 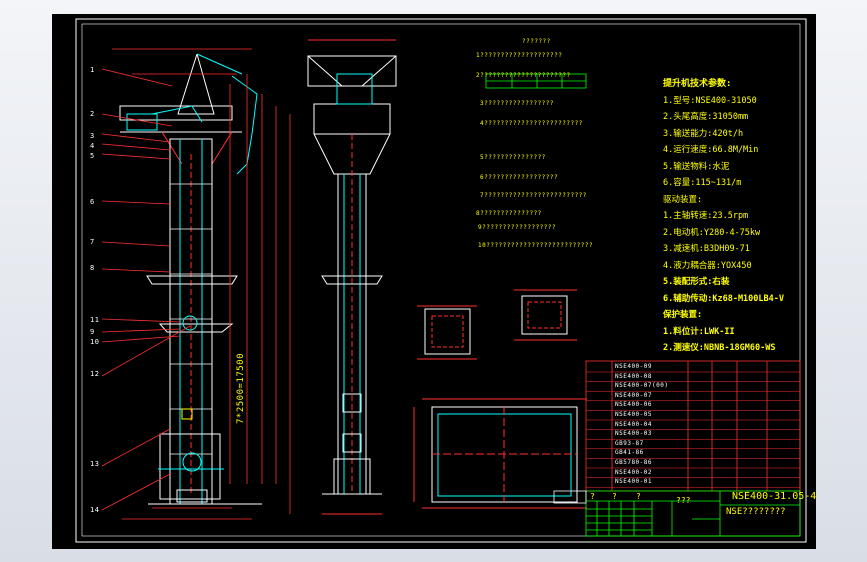 What do you see at coordinates (634, 395) in the screenshot?
I see `bom-row: NSE400-07` at bounding box center [634, 395].